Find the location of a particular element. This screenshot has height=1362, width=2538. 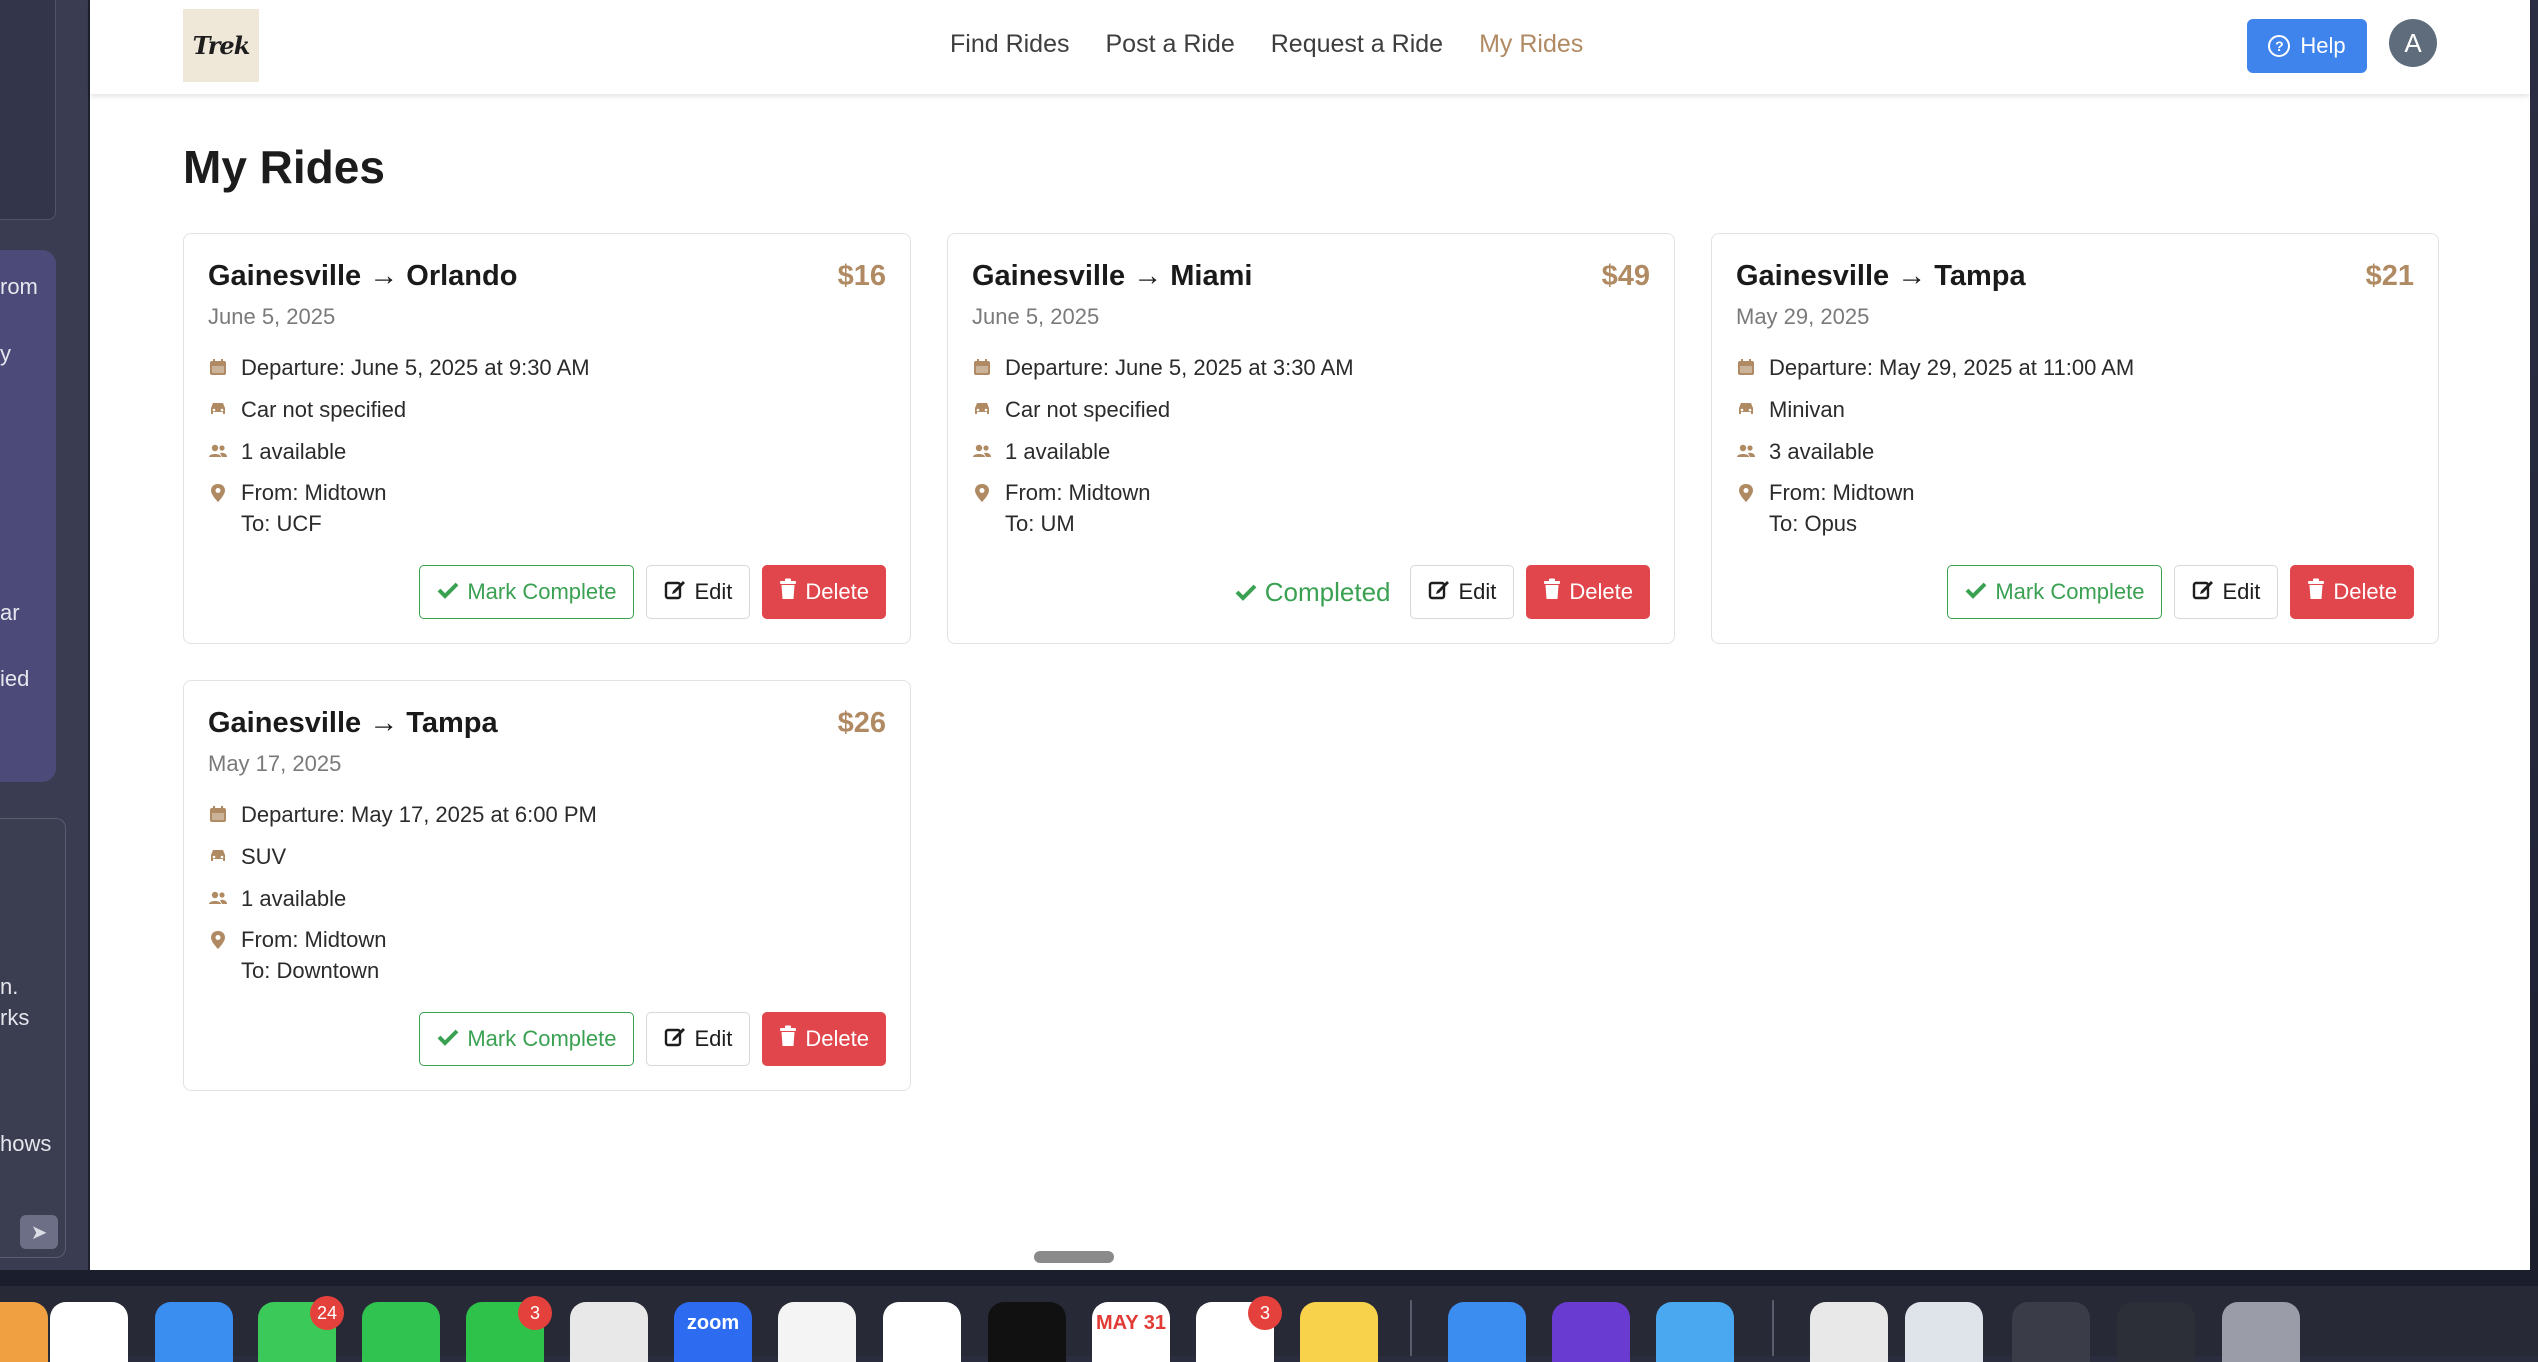

ride-route: Gainesville → Orlando is located at coordinates (363, 276).